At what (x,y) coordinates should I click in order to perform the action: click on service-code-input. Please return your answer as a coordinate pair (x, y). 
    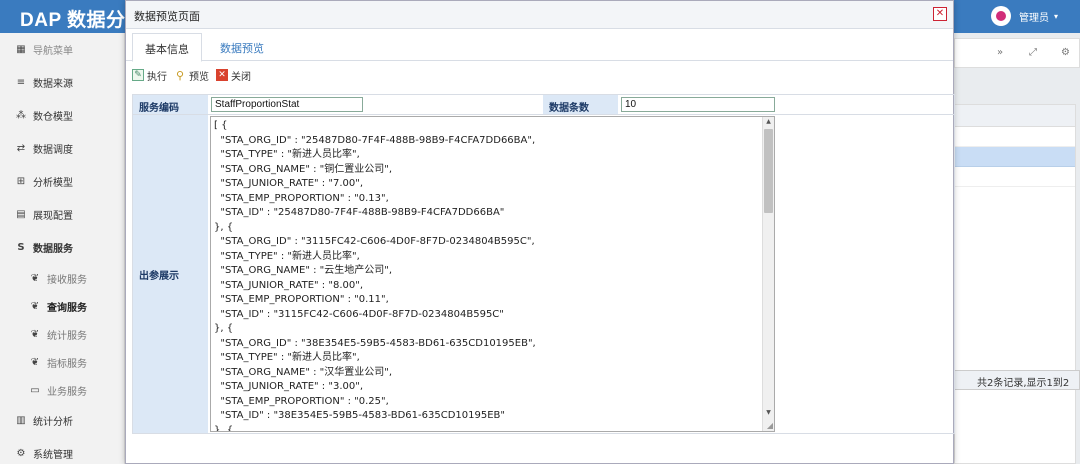
    Looking at the image, I should click on (287, 104).